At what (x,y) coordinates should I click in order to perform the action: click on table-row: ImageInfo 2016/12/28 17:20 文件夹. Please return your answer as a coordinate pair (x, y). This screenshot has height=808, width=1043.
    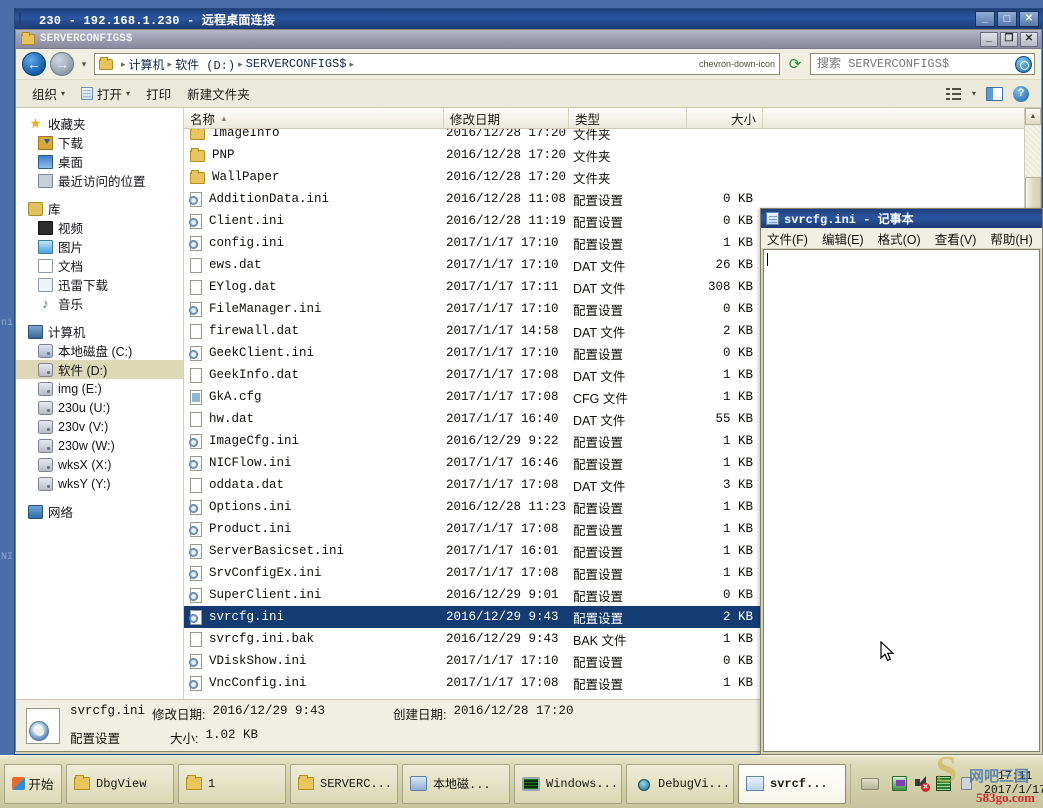
    Looking at the image, I should click on (604, 136).